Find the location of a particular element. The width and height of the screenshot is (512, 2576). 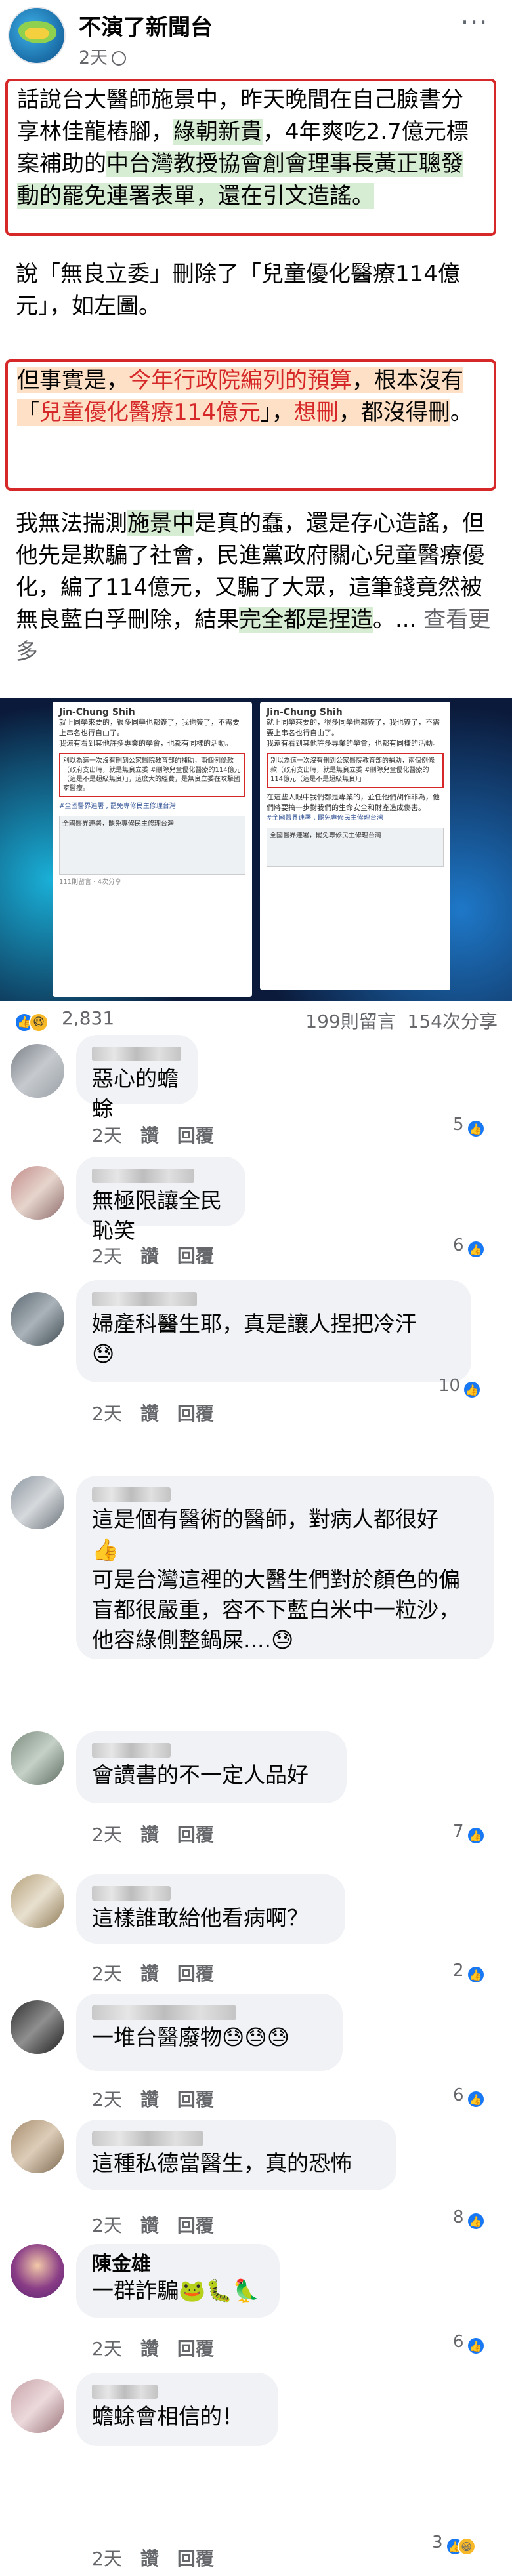

comment-bubble: 陳金雄 一群詐騙🐸🐛🦜 is located at coordinates (178, 2281).